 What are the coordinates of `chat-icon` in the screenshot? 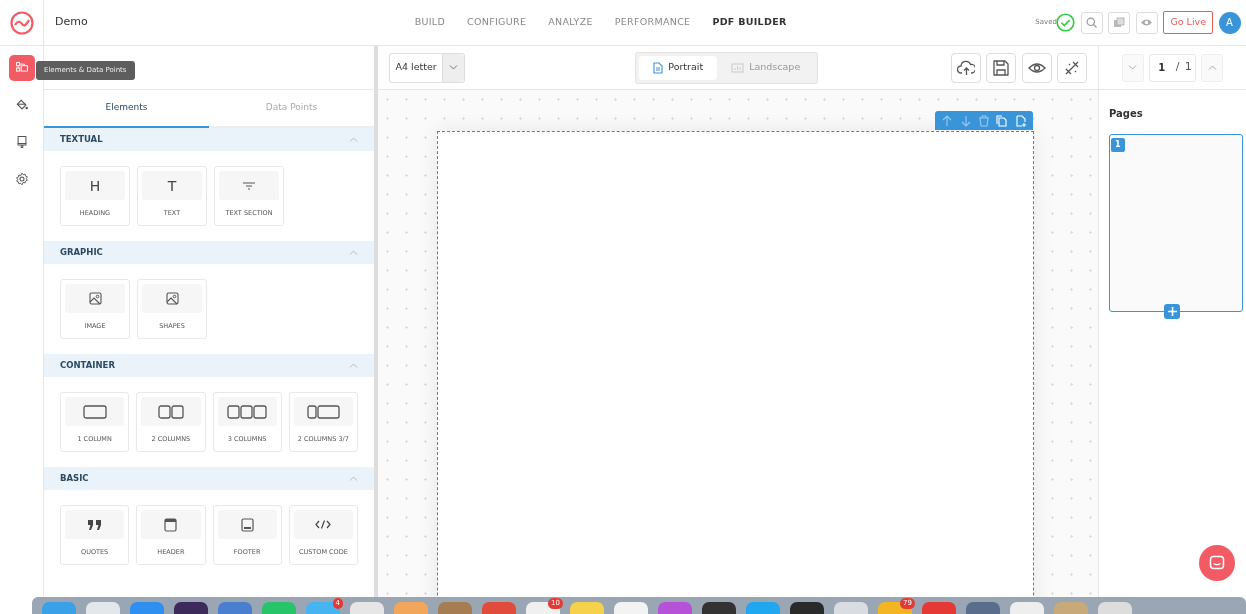 It's located at (1217, 563).